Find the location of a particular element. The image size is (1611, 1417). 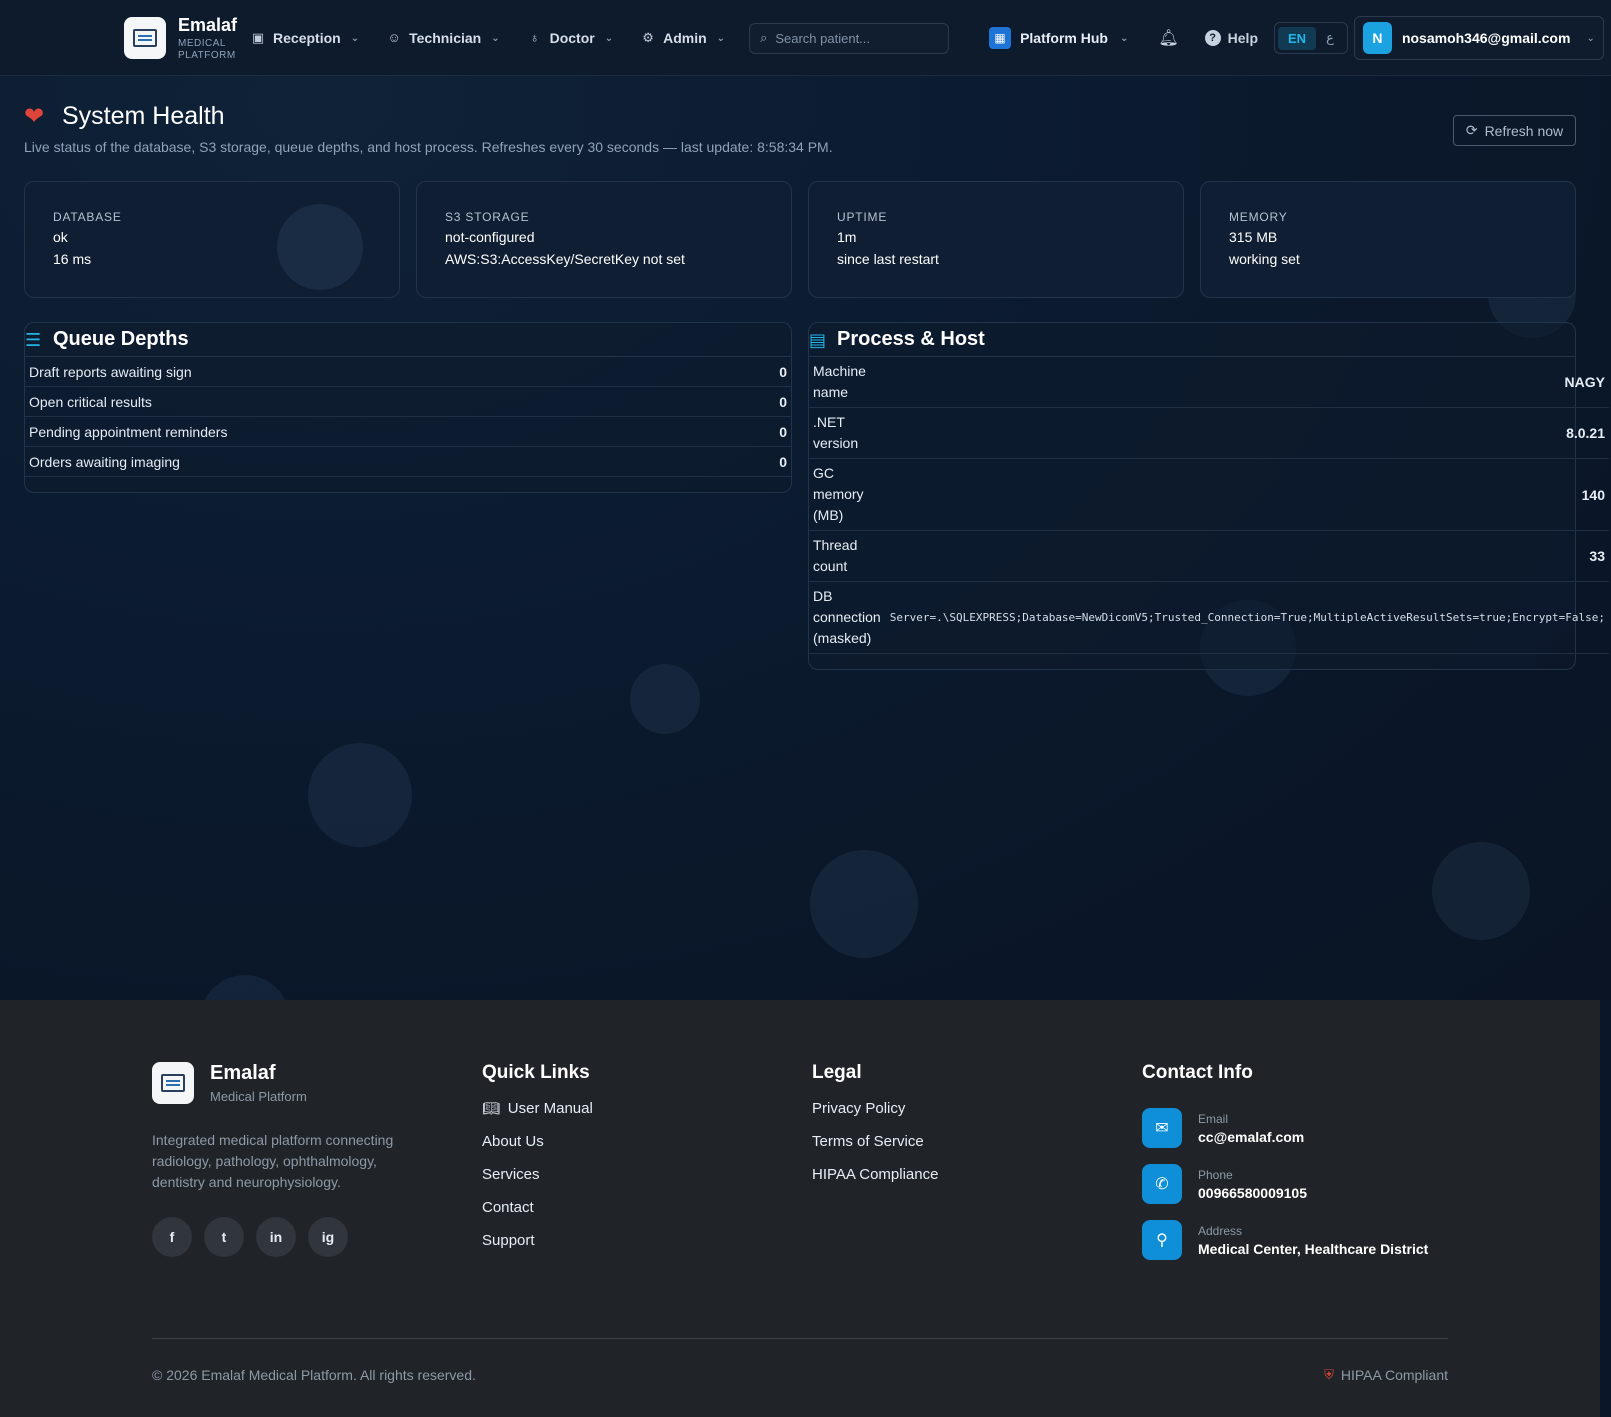

footer-brand-sub: Medical Platform is located at coordinates (258, 1096).